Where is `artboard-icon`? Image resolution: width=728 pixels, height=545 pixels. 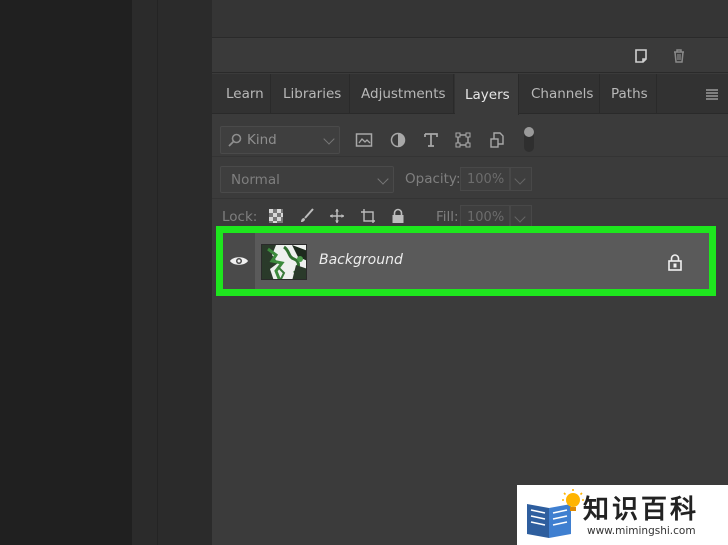
artboard-icon is located at coordinates (368, 216).